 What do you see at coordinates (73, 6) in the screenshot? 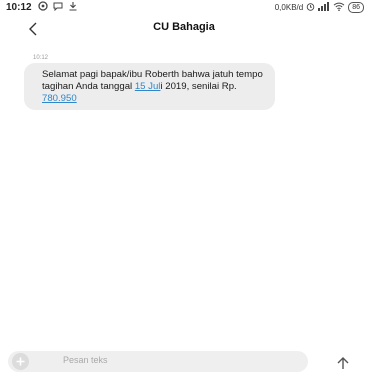
I see `download-icon` at bounding box center [73, 6].